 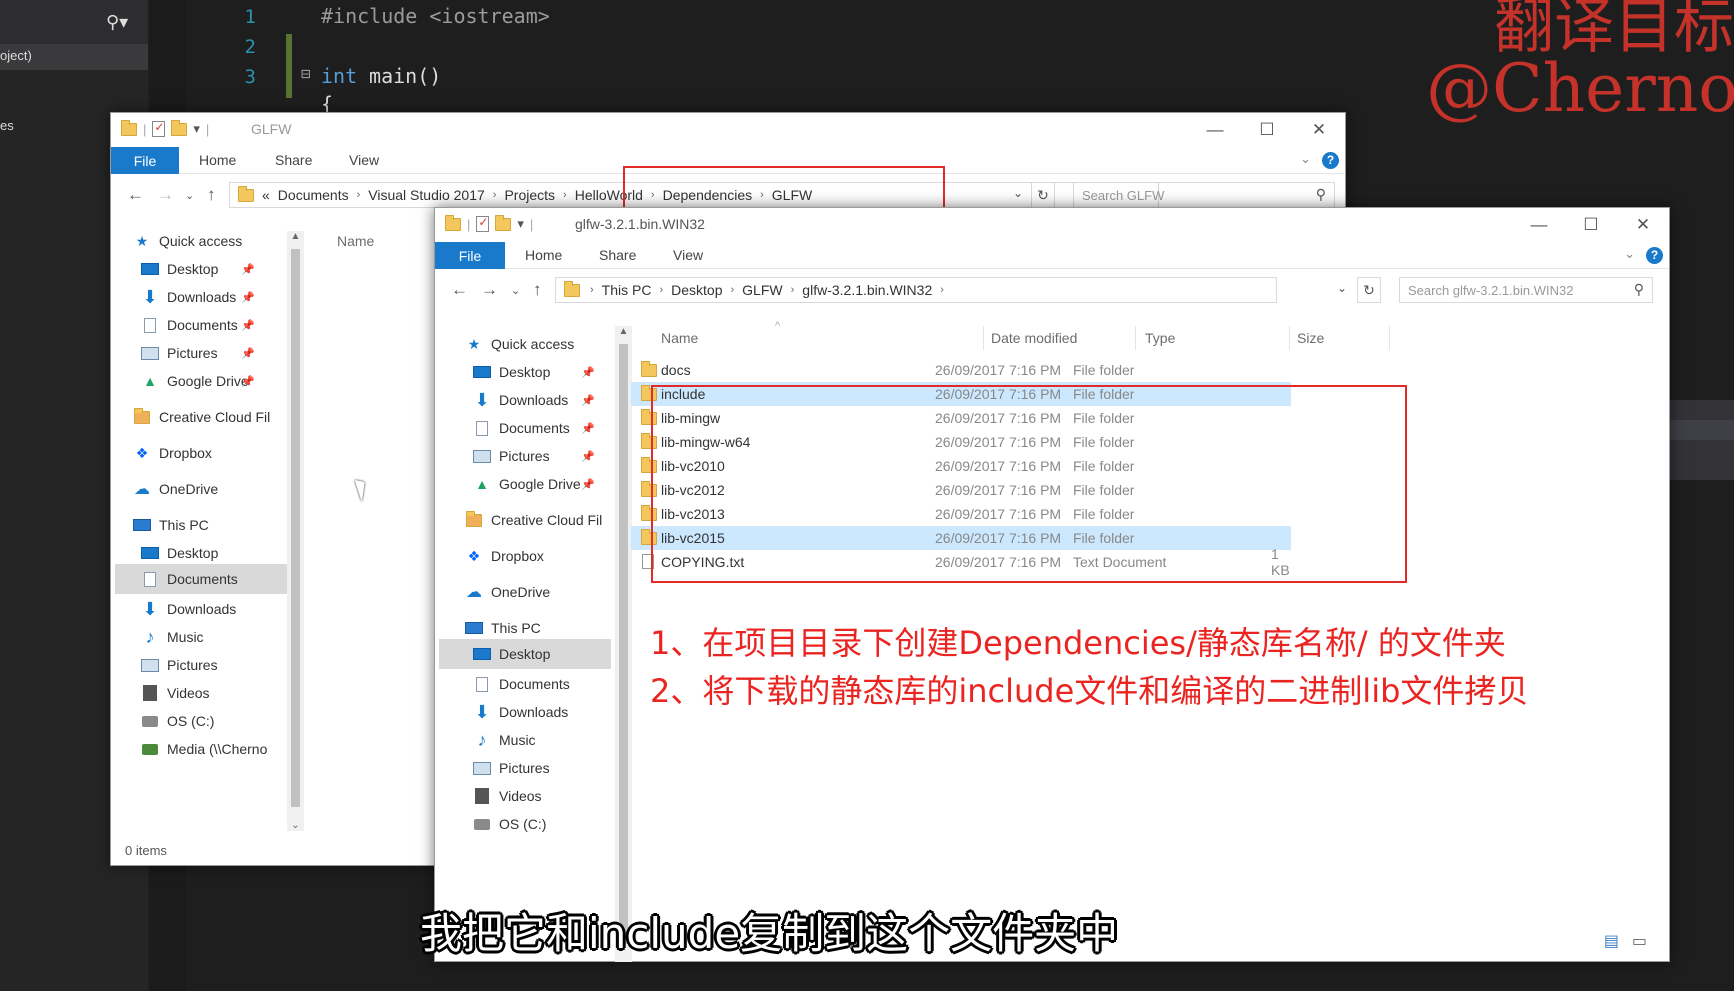 I want to click on nav-scrollbar: ▲, so click(x=623, y=644).